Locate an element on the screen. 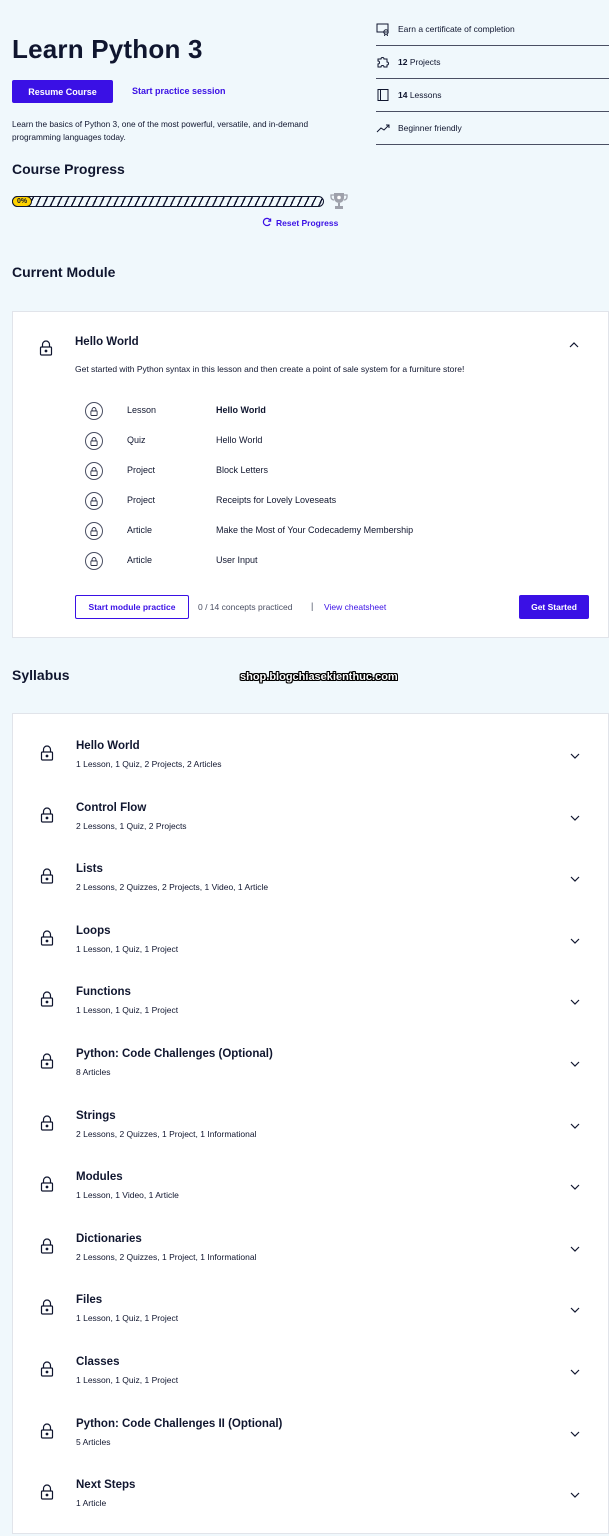  syllabus-item: Classes 1 Lesson, 1 Quiz, 1 Project is located at coordinates (311, 1361).